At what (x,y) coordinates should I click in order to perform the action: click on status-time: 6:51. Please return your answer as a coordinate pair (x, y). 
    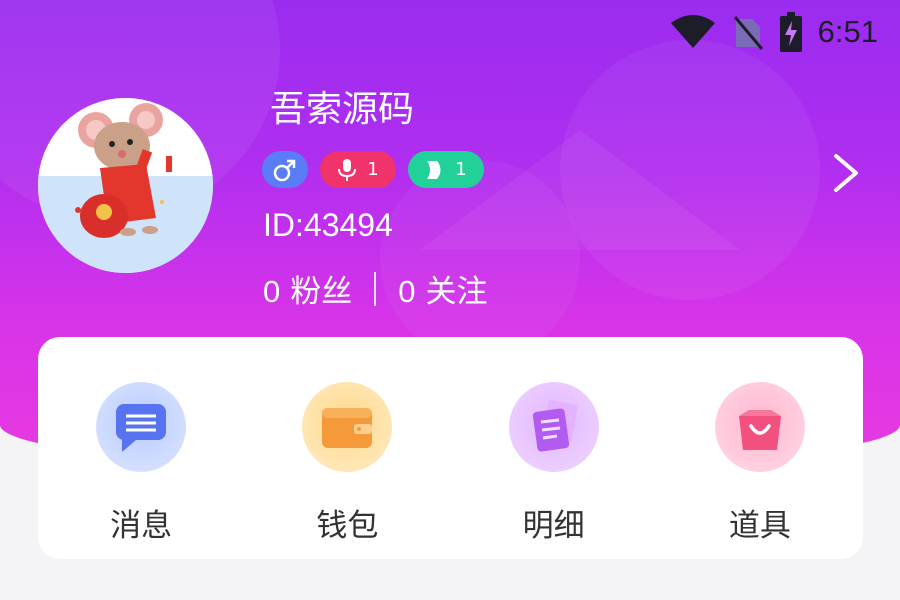
    Looking at the image, I should click on (847, 31).